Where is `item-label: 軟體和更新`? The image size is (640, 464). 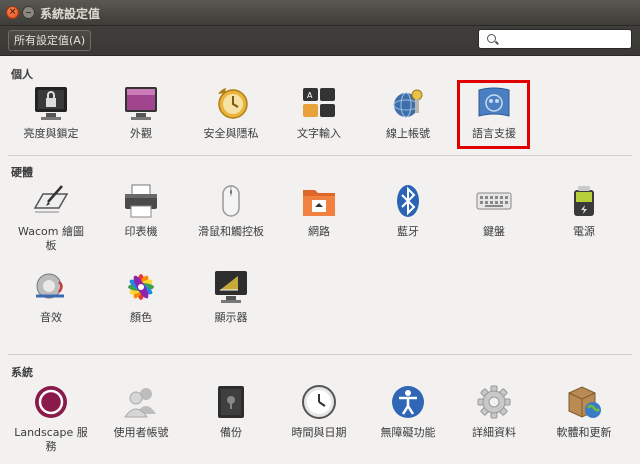 item-label: 軟體和更新 is located at coordinates (584, 432).